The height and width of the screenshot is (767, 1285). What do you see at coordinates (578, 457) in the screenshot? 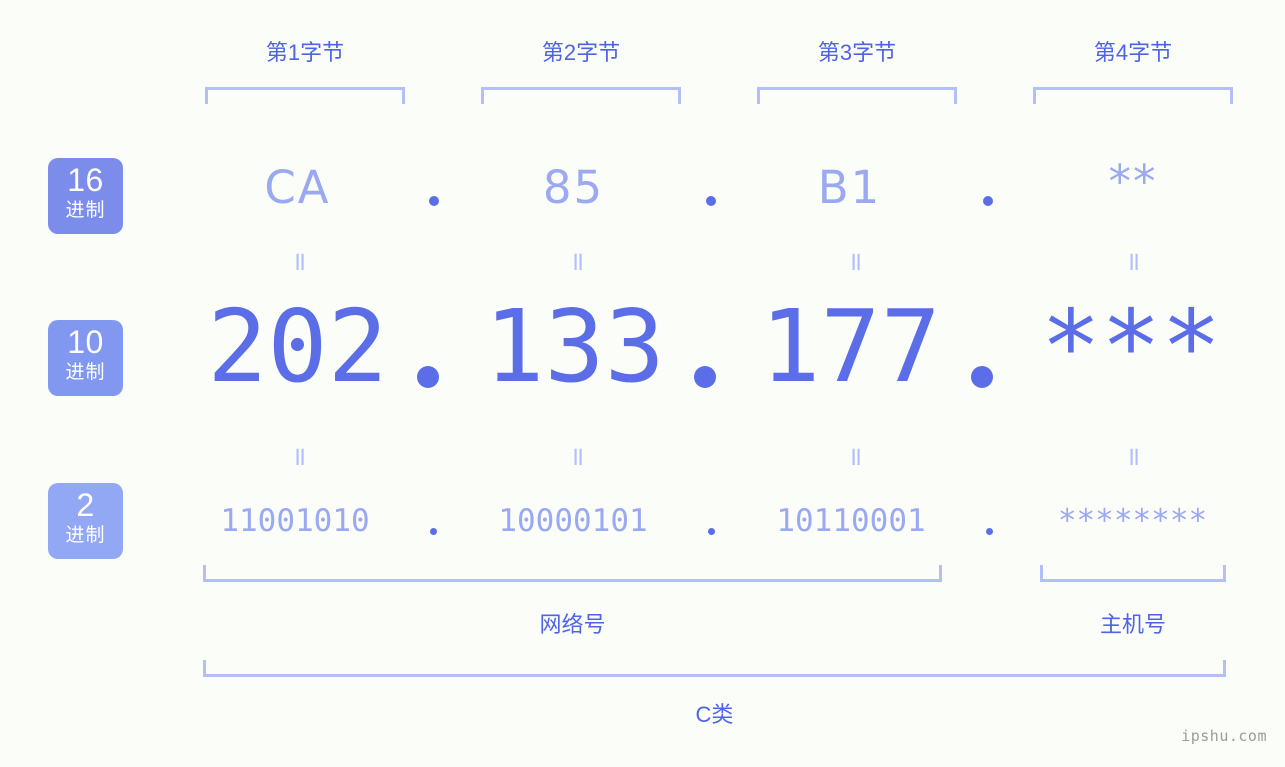
I see `equals-mark-dec-bin-2: =` at bounding box center [578, 457].